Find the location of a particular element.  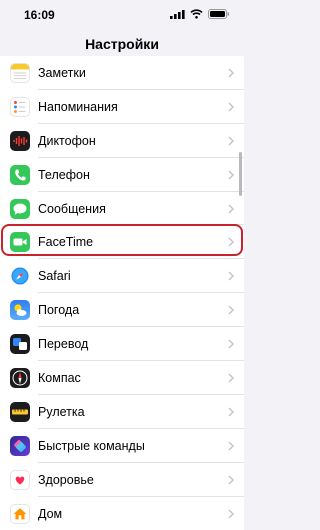

translate-icon is located at coordinates (20, 344).